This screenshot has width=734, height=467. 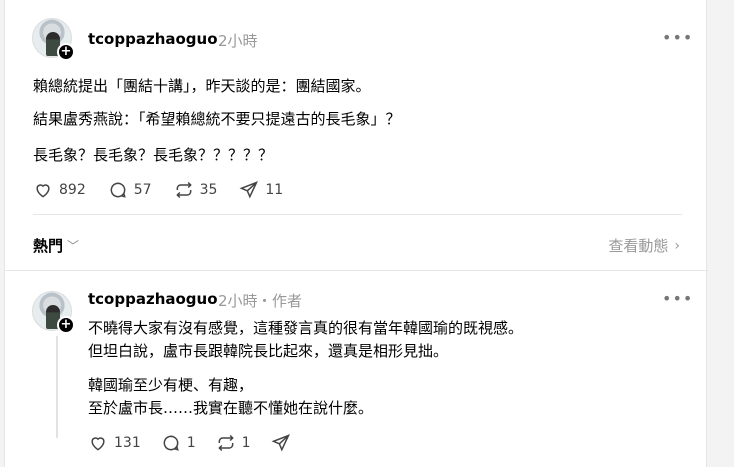 I want to click on post-line-1: 賴總統提出「團結十講」，昨天談的是：團結國家。, so click(x=202, y=86).